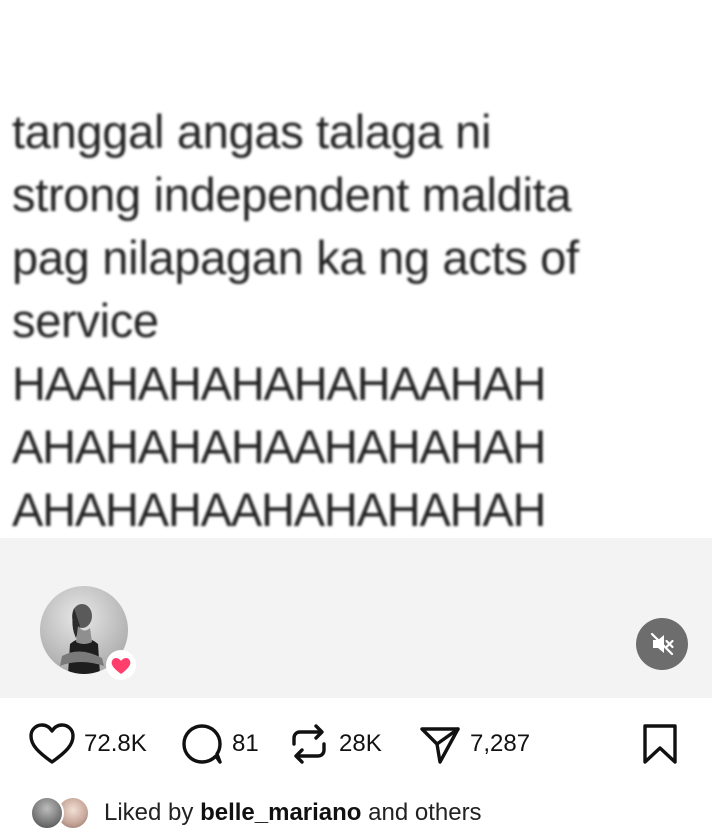  What do you see at coordinates (252, 131) in the screenshot?
I see `post-text-line: tanggal angas talaga ni` at bounding box center [252, 131].